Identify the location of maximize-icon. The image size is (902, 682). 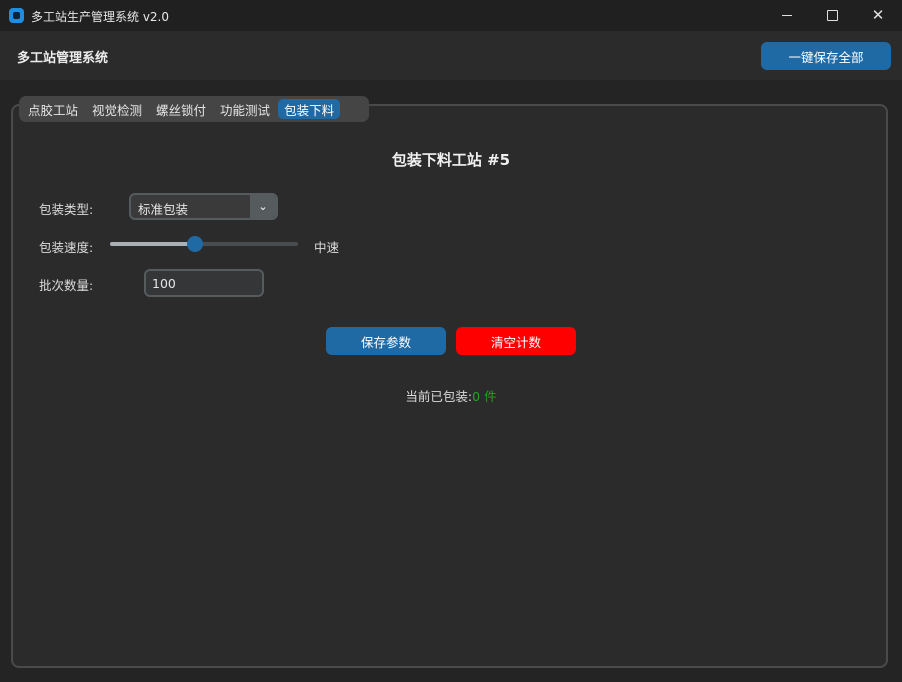
(832, 15).